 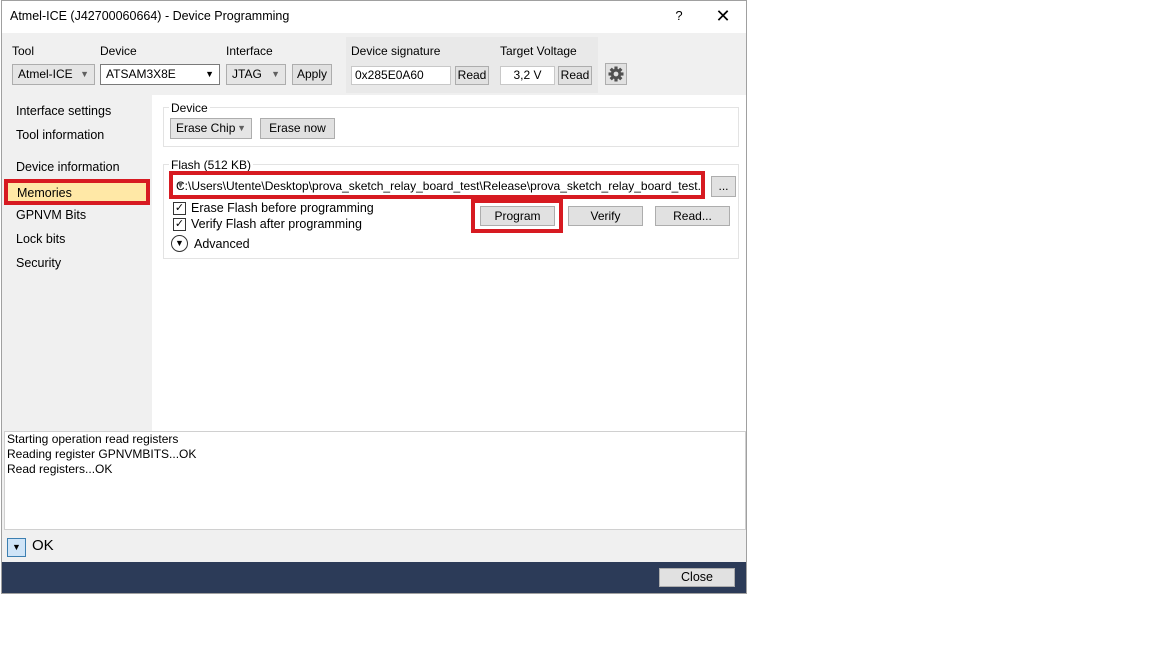 What do you see at coordinates (575, 75) in the screenshot?
I see `read-voltage-button: Read` at bounding box center [575, 75].